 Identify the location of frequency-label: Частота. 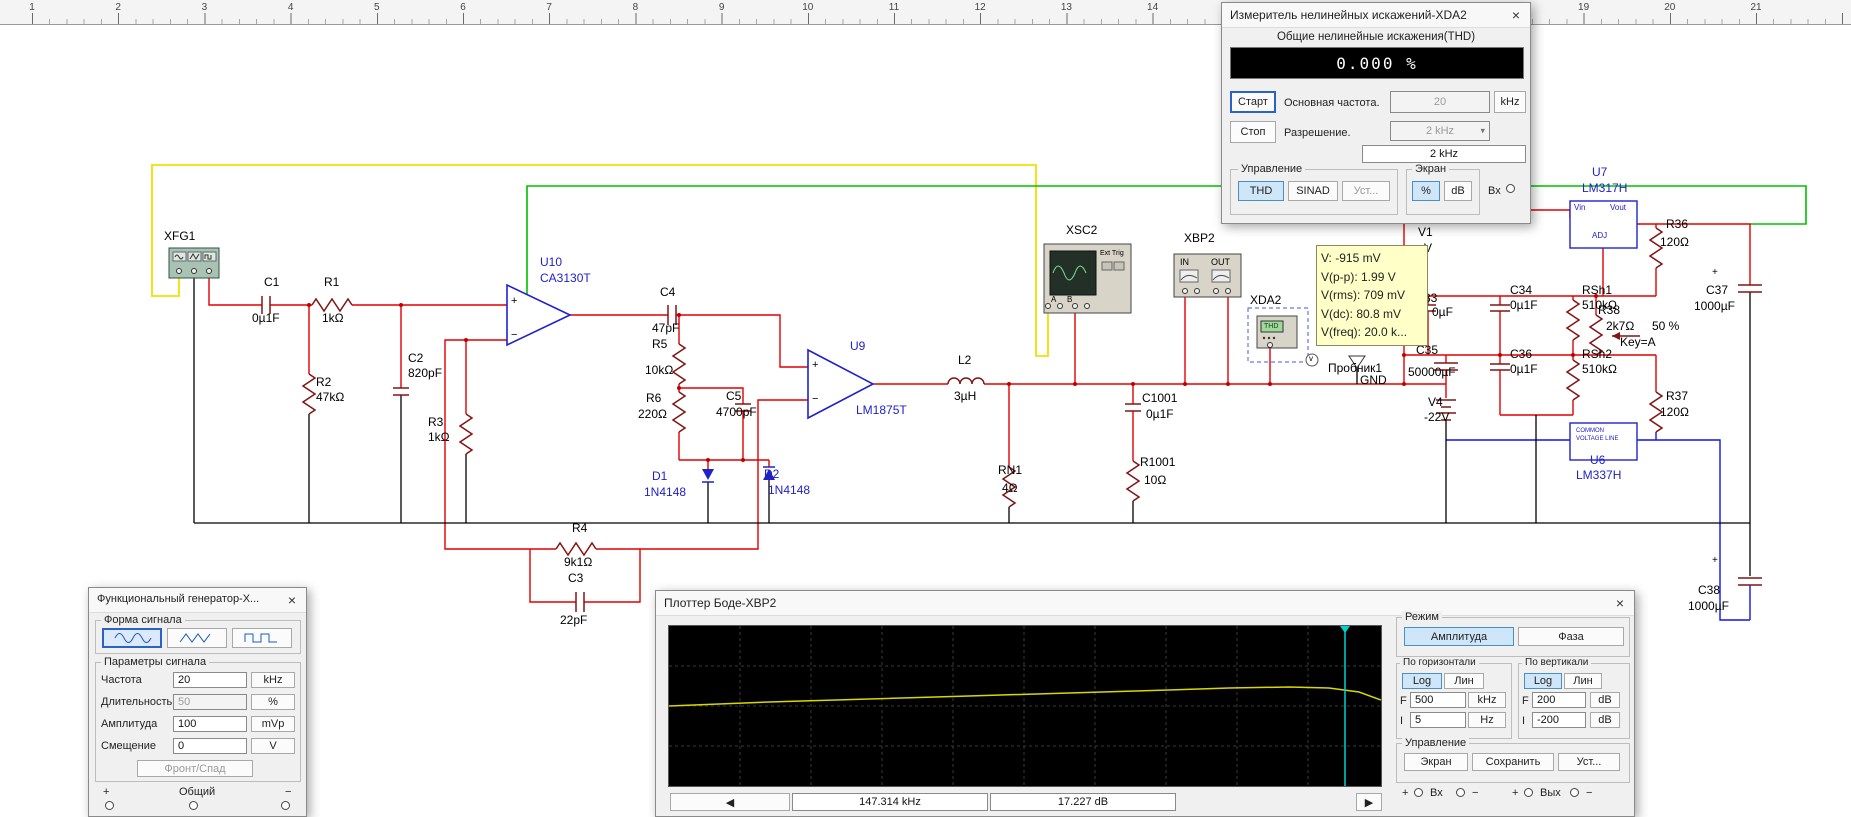
(121, 680).